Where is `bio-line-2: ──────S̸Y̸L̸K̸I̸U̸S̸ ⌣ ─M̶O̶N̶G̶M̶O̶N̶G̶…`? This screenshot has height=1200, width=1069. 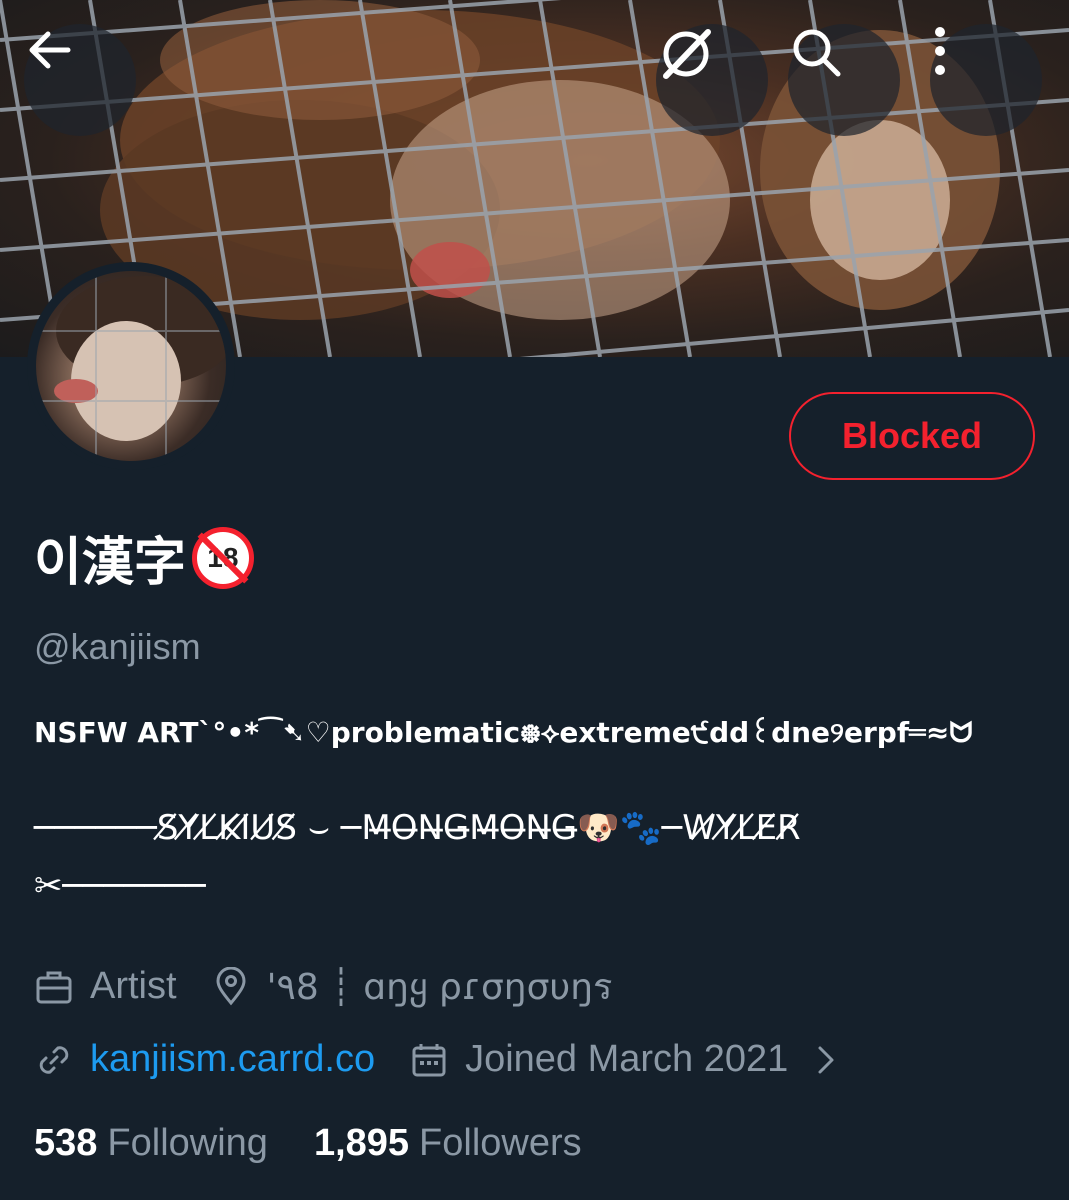
bio-line-2: ──────S̸Y̸L̸K̸I̸U̸S̸ ⌣ ─M̶O̶N̶G̶M̶O̶N̶G̶… is located at coordinates (417, 828).